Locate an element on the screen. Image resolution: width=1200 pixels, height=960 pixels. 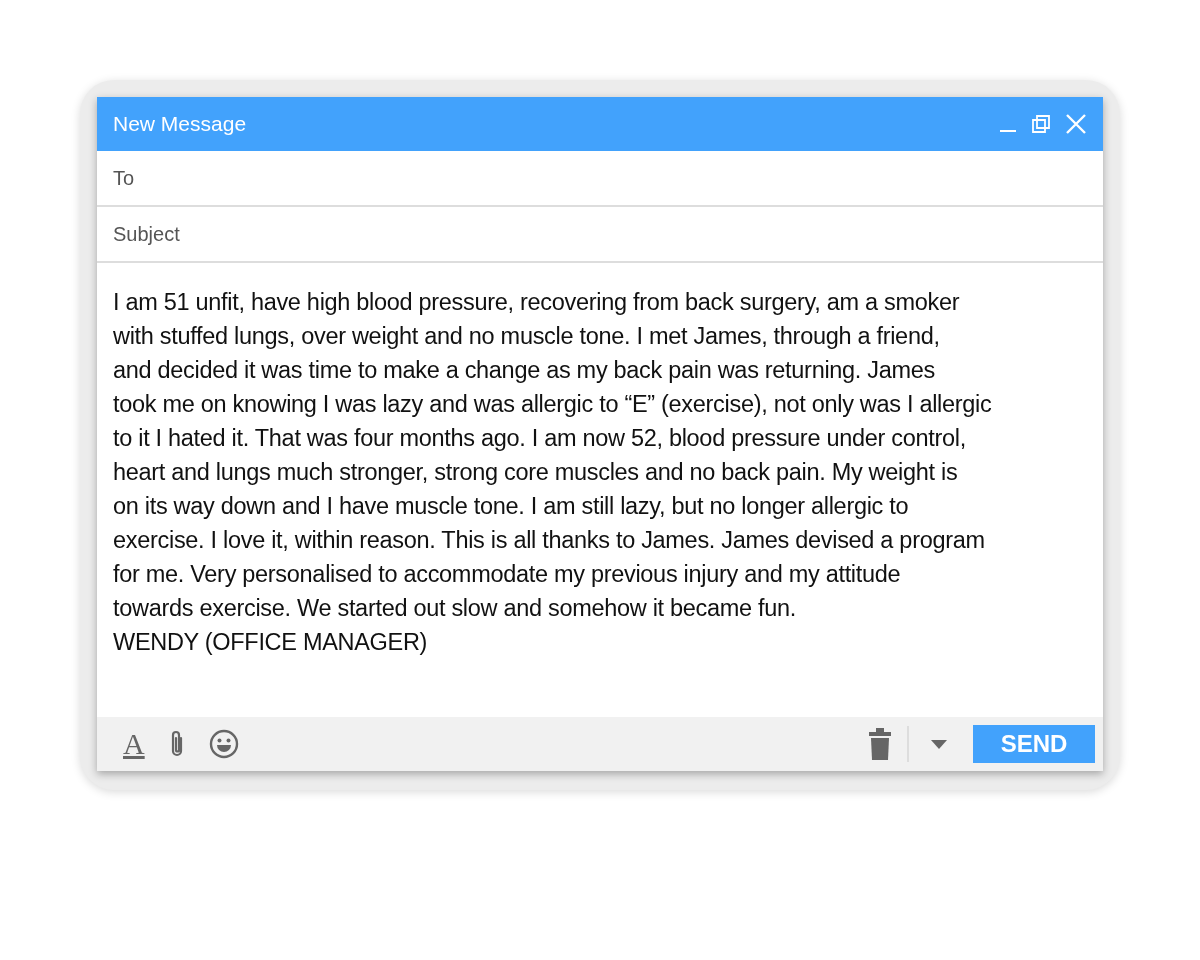
input-field: To is located at coordinates (600, 179).